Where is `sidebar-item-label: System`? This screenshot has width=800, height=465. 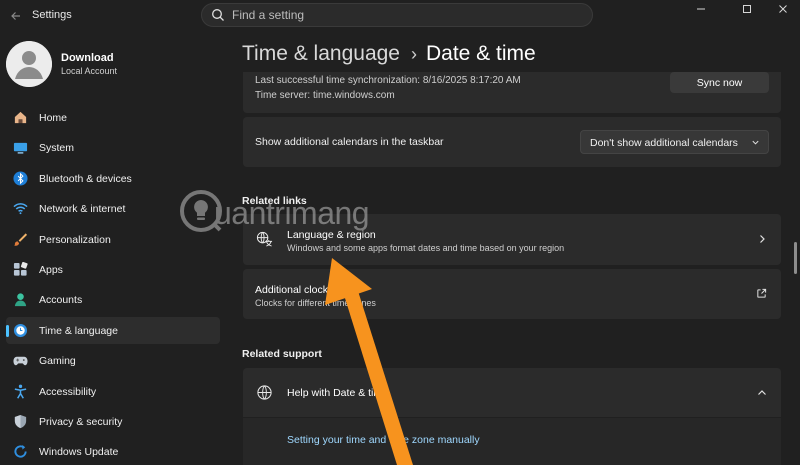 sidebar-item-label: System is located at coordinates (57, 148).